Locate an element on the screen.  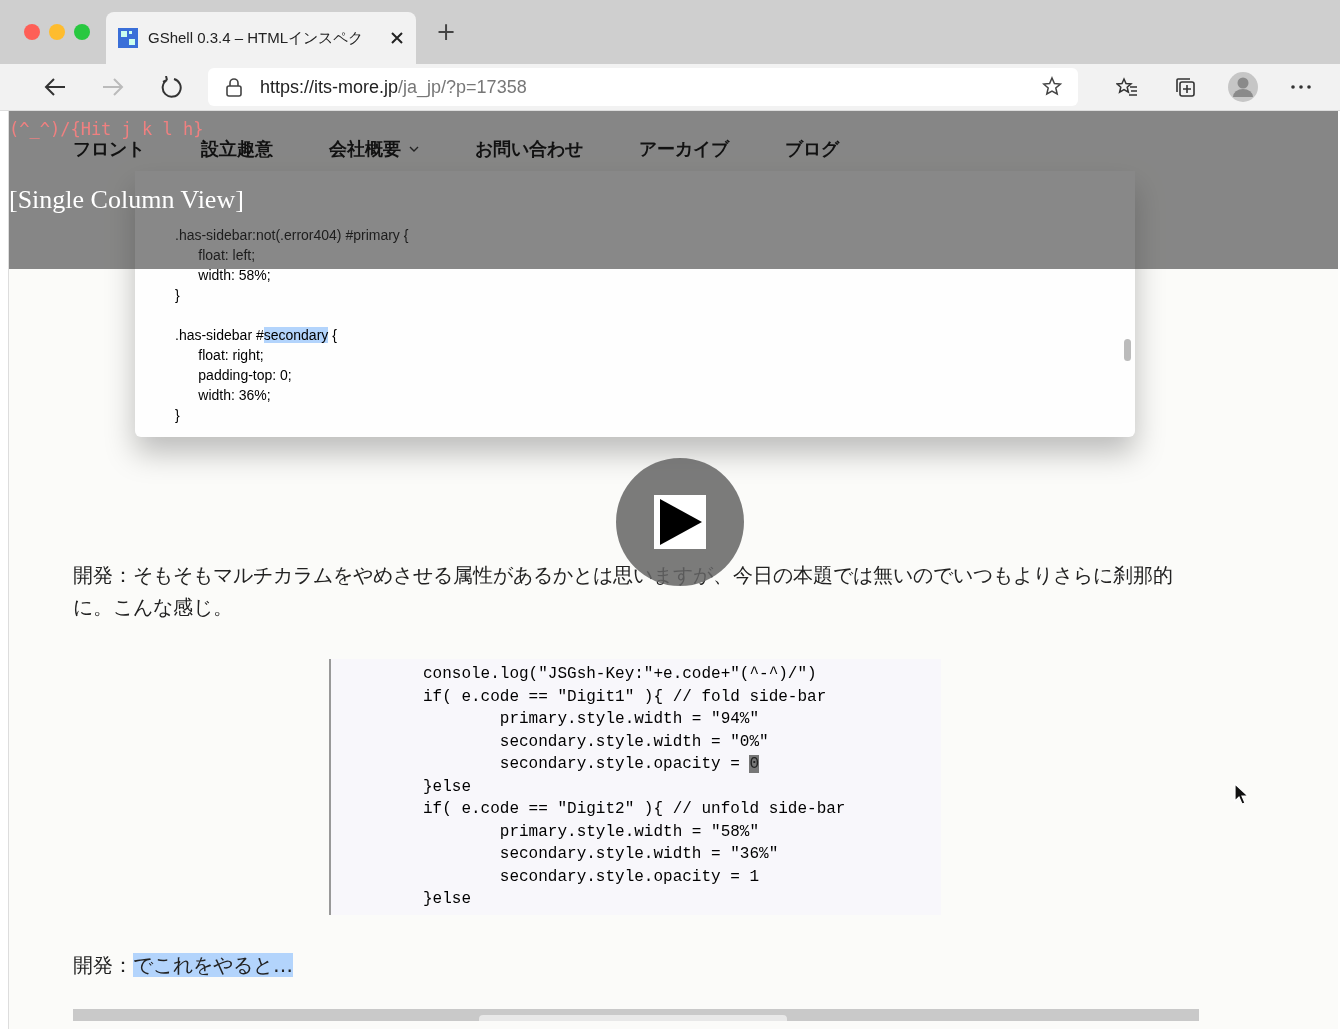
code-line: float: right; is located at coordinates (230, 355).